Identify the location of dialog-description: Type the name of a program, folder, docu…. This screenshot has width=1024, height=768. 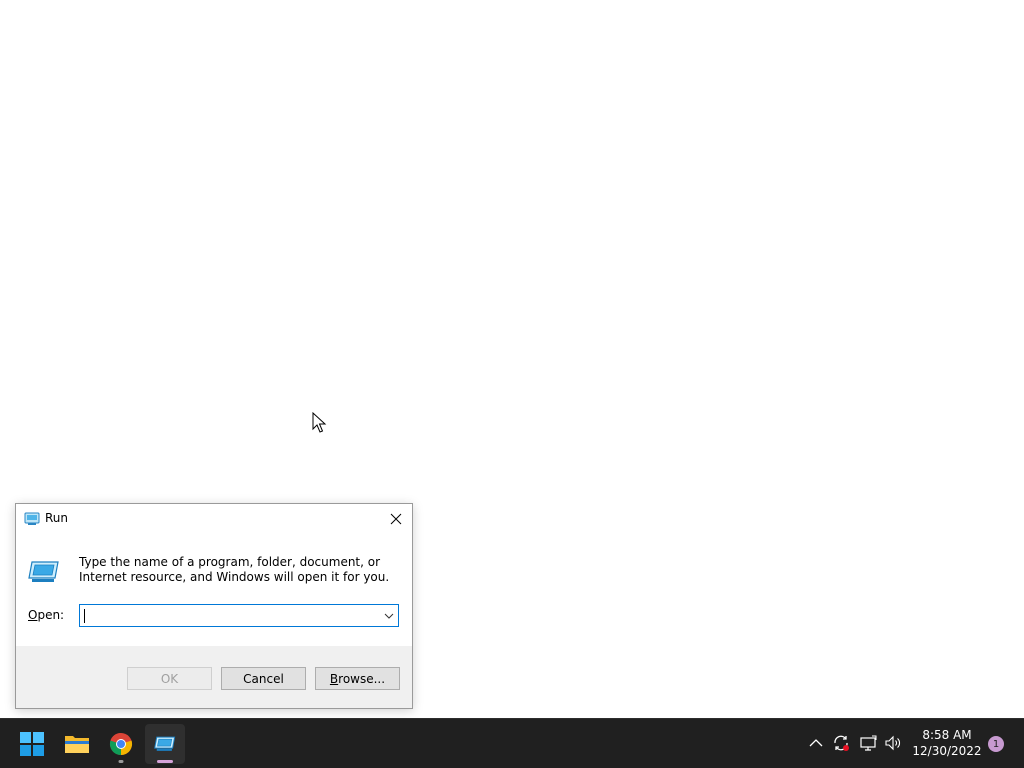
(234, 569).